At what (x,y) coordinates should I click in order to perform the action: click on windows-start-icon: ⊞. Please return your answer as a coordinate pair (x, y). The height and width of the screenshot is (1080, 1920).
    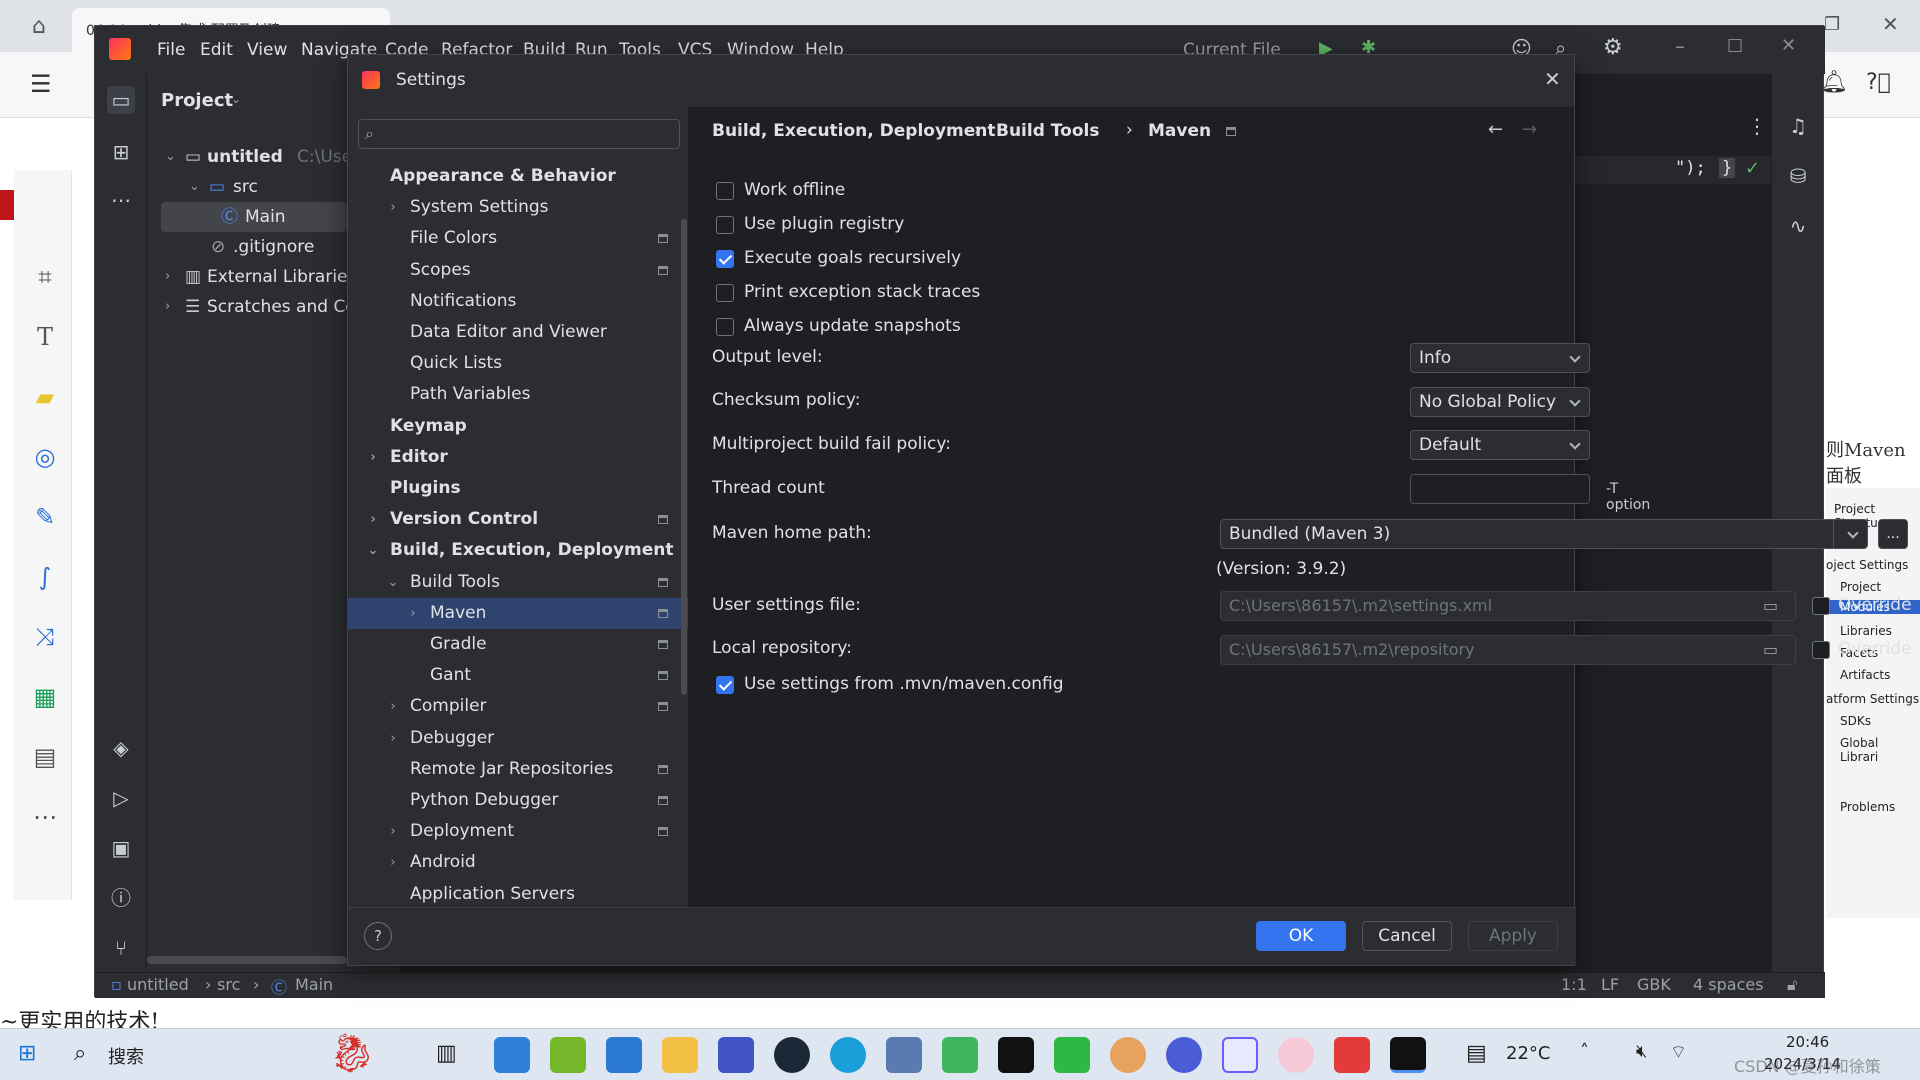
    Looking at the image, I should click on (27, 1053).